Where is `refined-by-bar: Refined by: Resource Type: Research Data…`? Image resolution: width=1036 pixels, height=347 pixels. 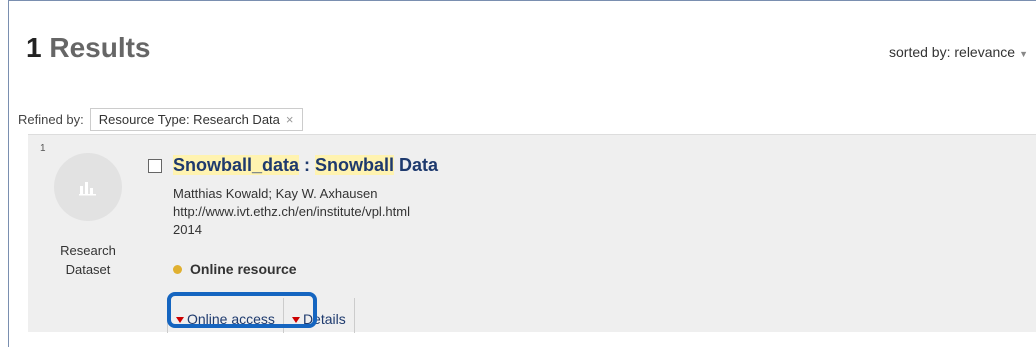
refined-by-bar: Refined by: Resource Type: Research Data… is located at coordinates (160, 119).